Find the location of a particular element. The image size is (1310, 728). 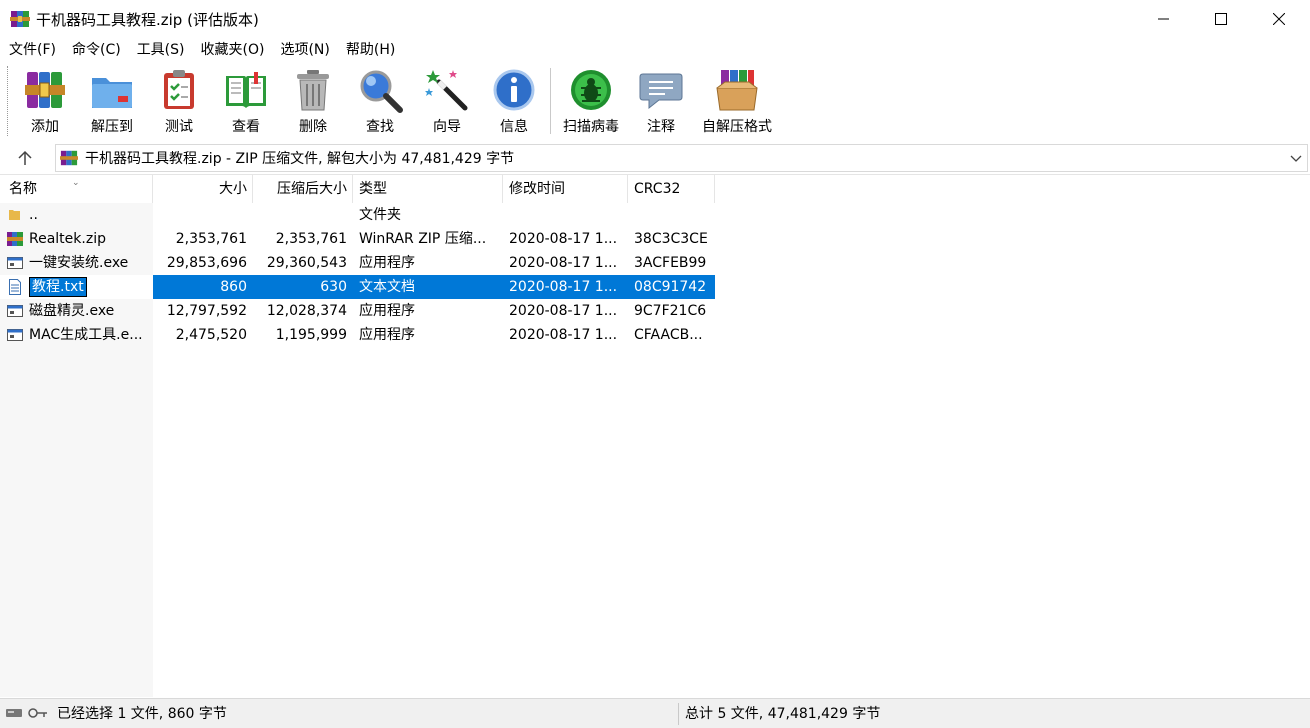

wizard-button: 向导 is located at coordinates (447, 102).